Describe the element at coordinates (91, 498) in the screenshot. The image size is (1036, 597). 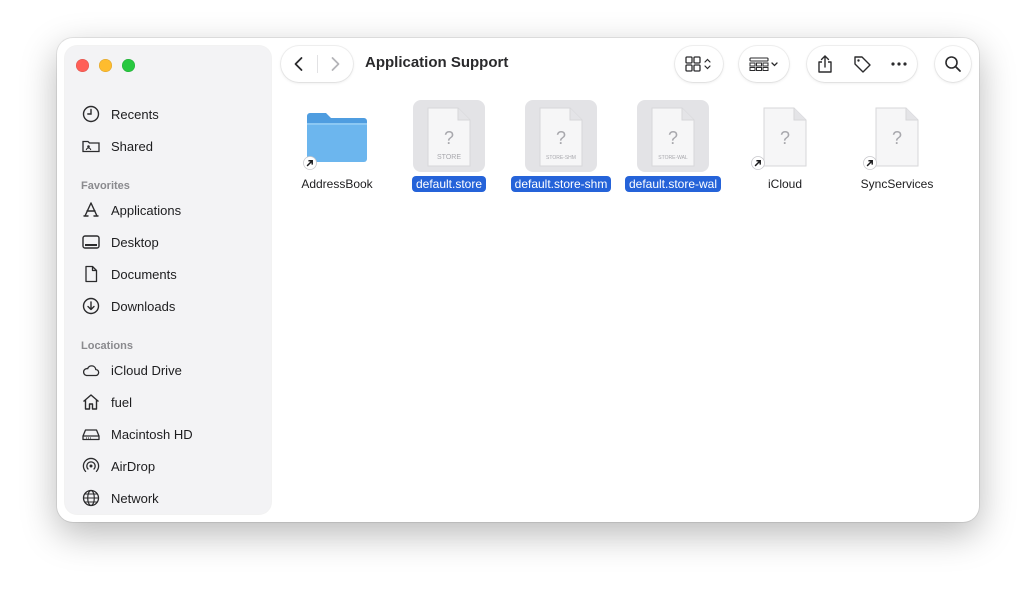
I see `globe-icon` at that location.